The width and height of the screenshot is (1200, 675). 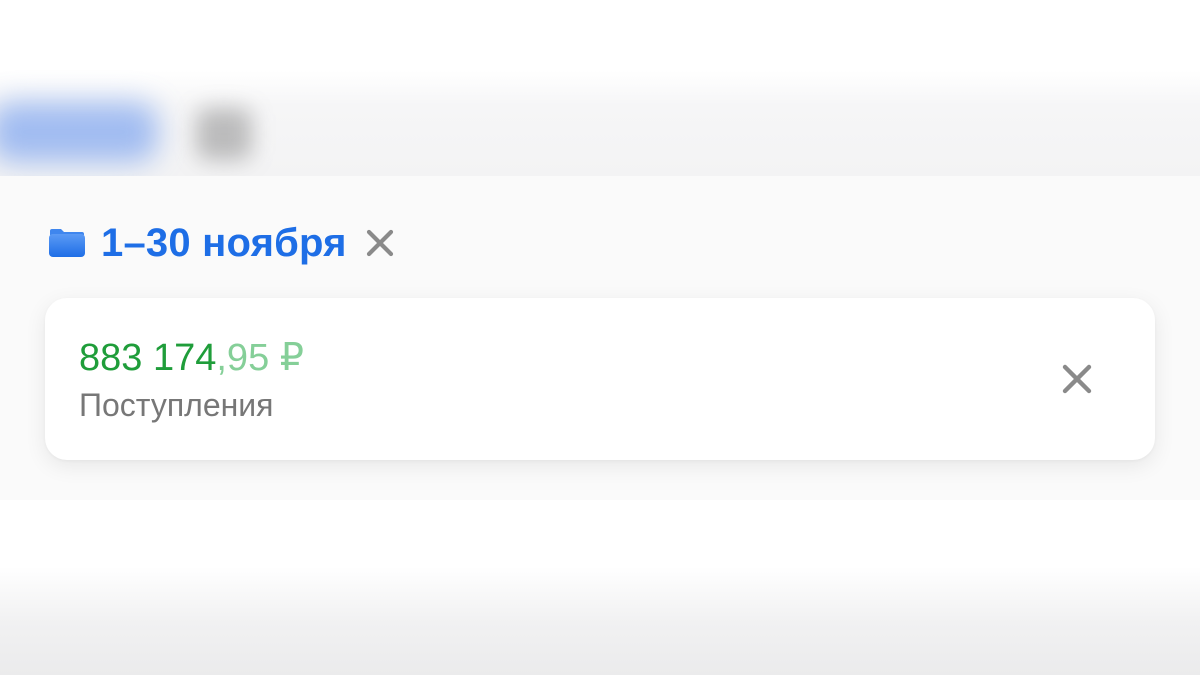 I want to click on period-filter-chip: 1–30 ноября, so click(x=221, y=243).